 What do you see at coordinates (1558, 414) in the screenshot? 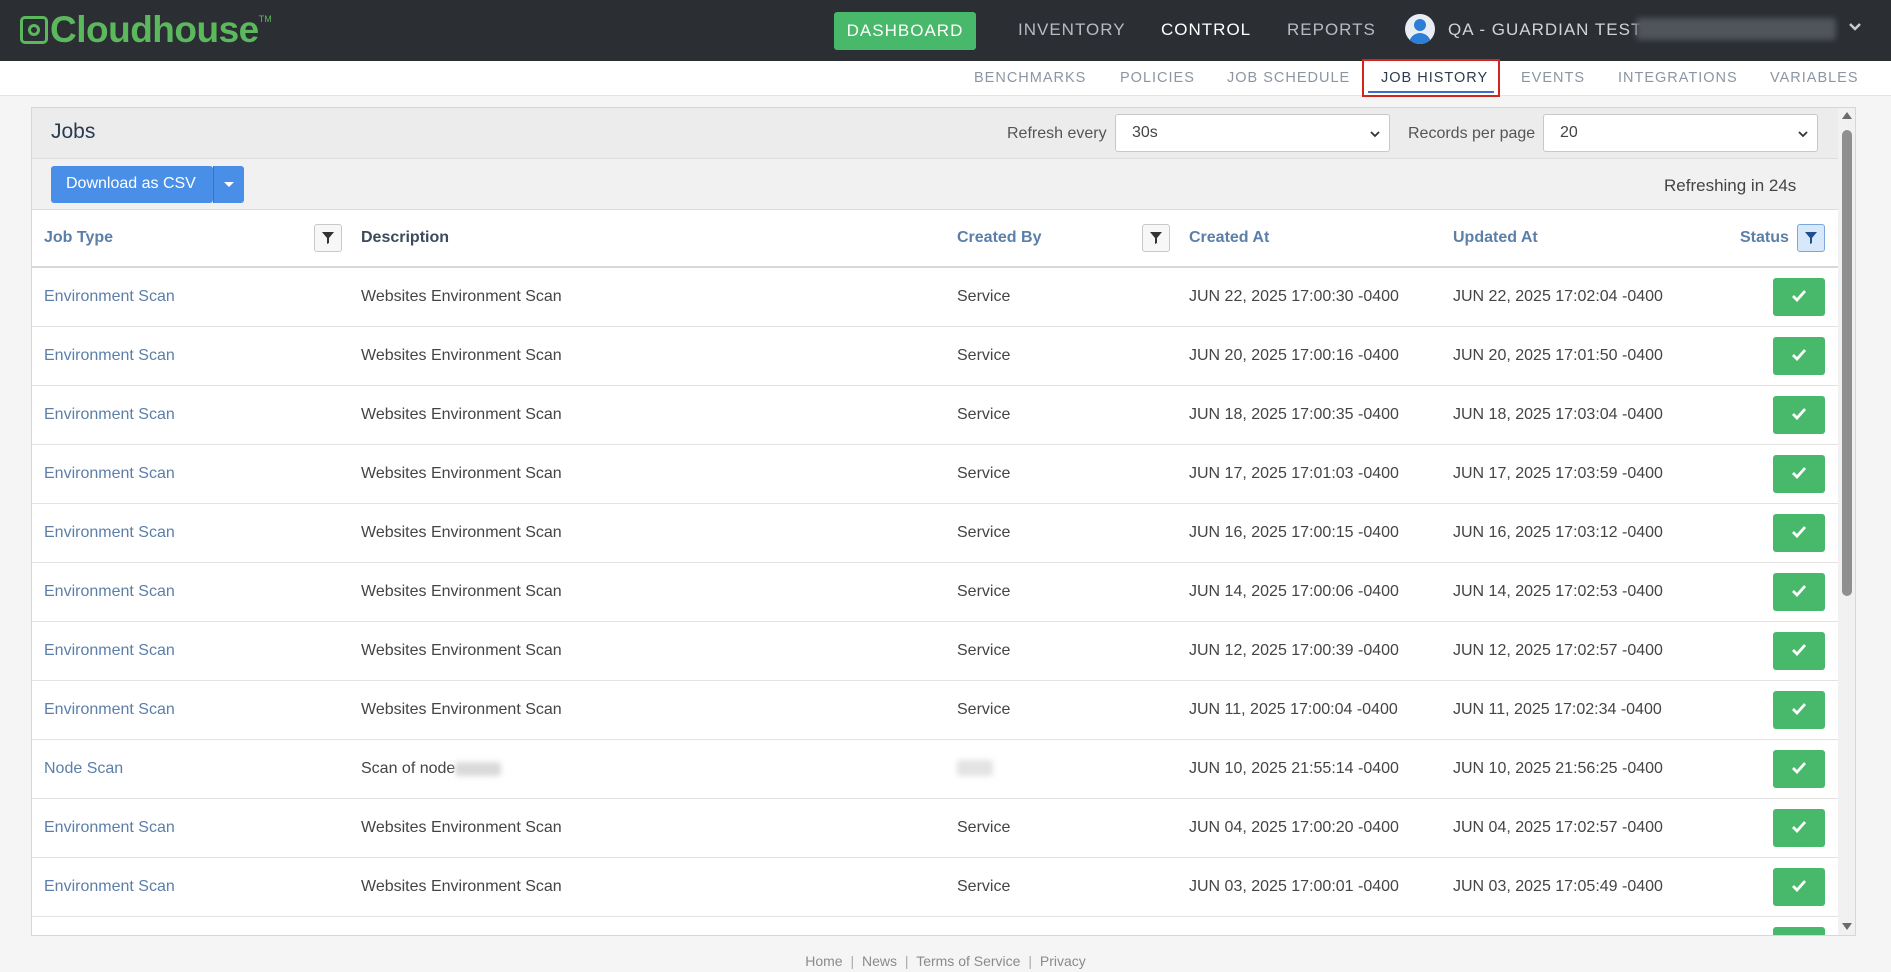
I see `cell-updated-at: JUN 18, 2025 17:03:04 -0400` at bounding box center [1558, 414].